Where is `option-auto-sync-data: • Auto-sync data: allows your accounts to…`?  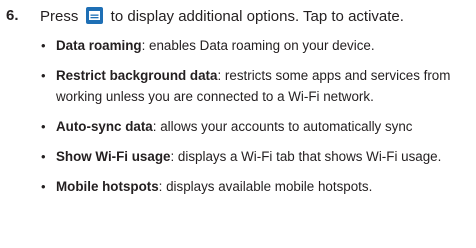
option-auto-sync-data: • Auto-sync data: allows your accounts to… is located at coordinates (255, 126).